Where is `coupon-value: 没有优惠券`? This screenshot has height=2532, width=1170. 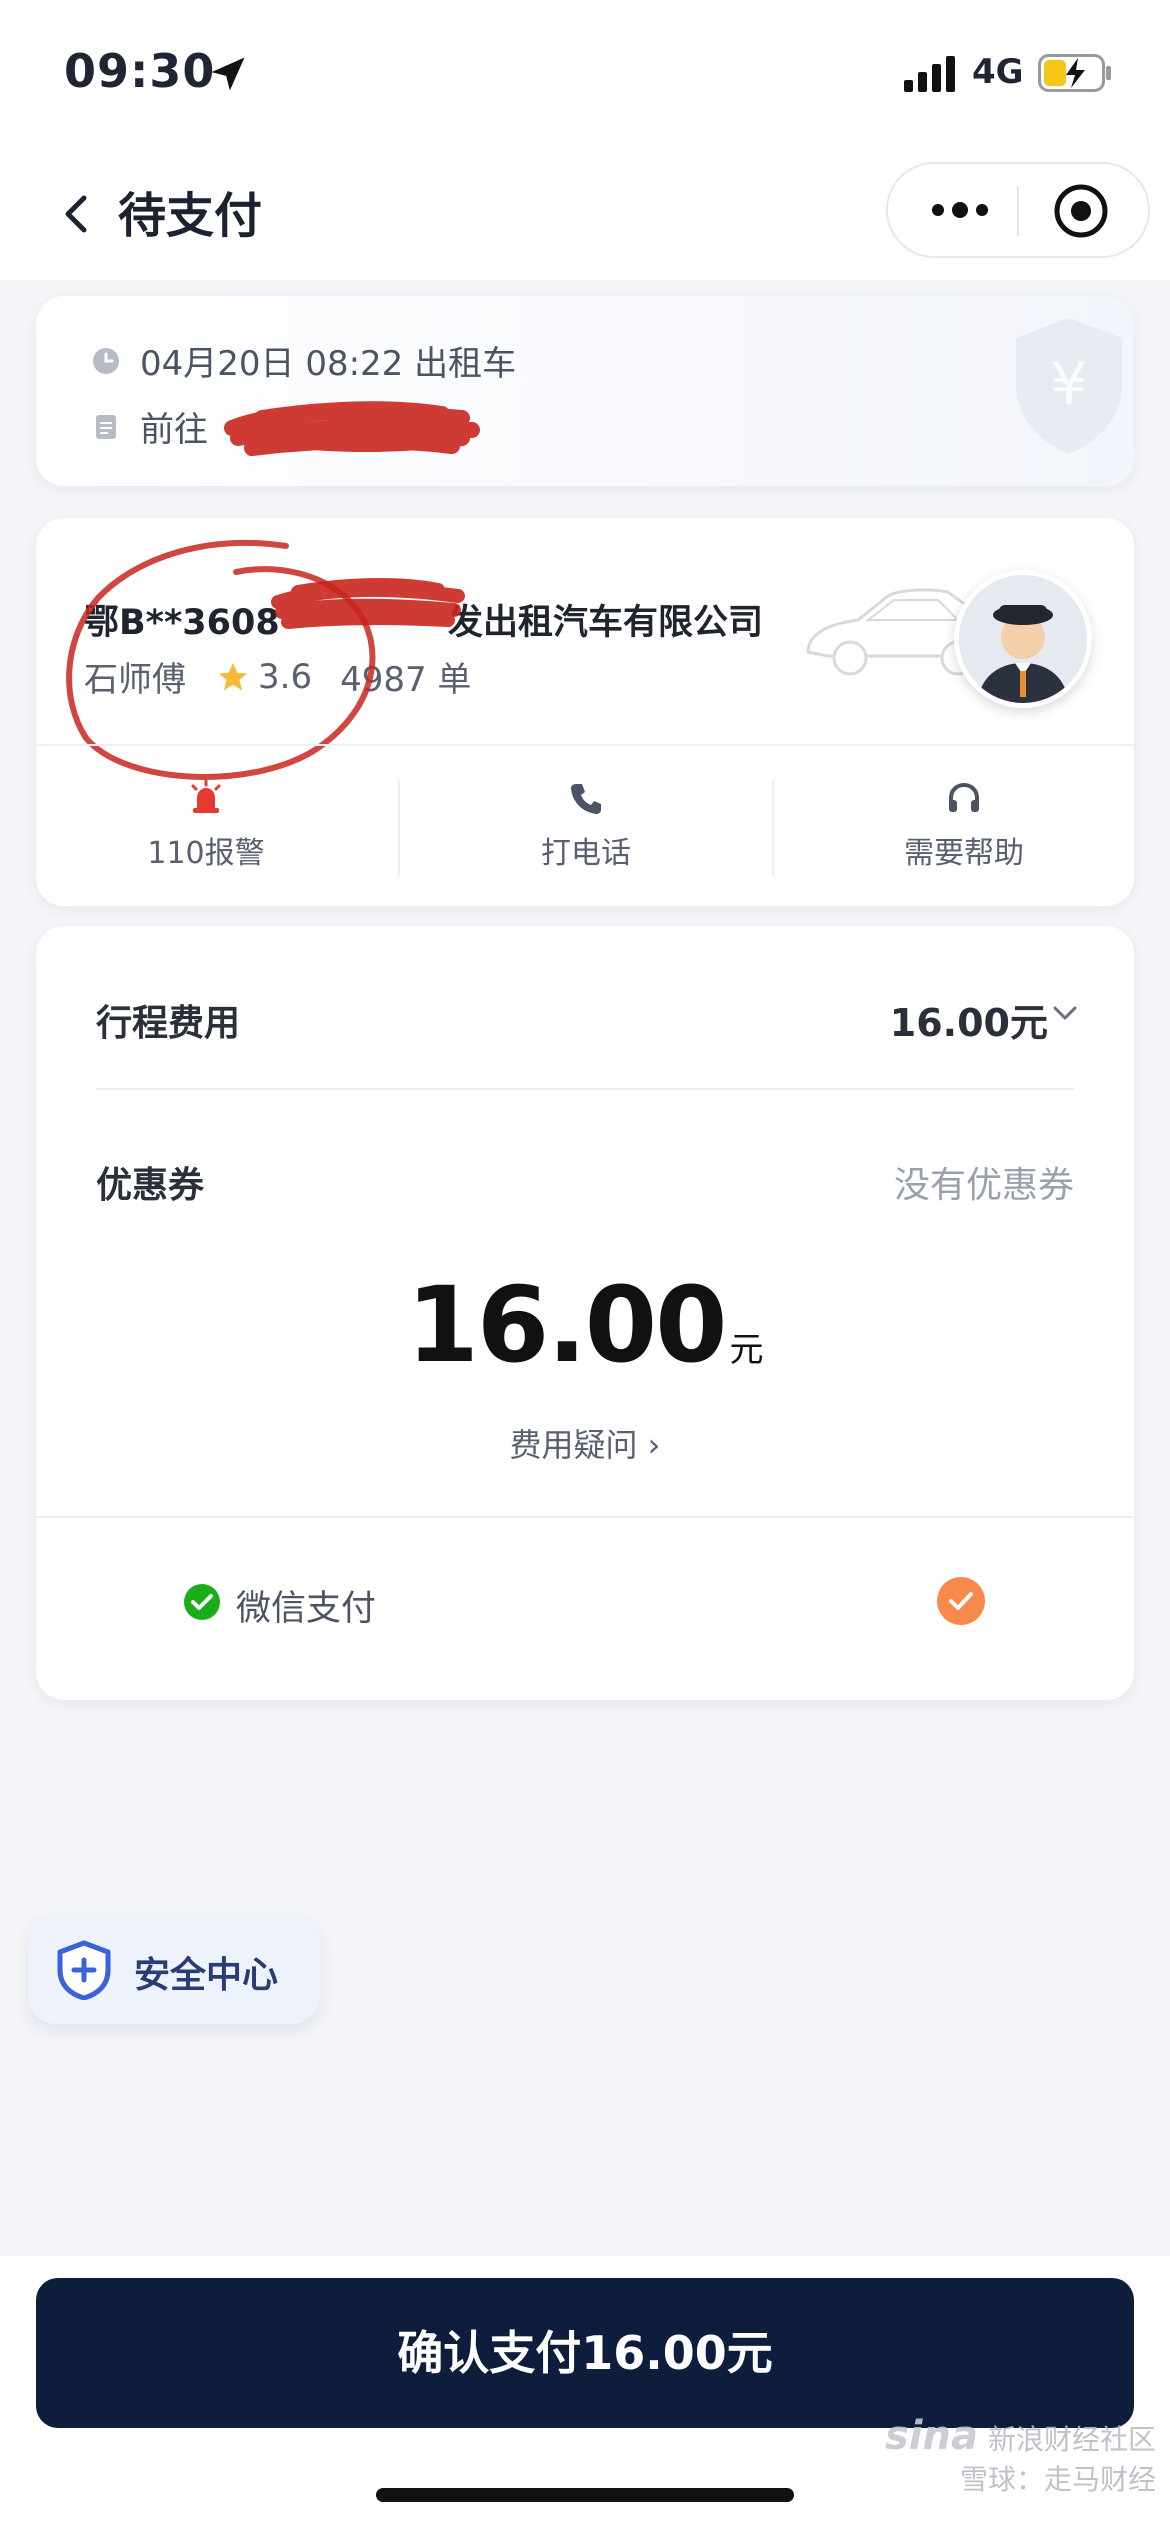
coupon-value: 没有优惠券 is located at coordinates (984, 1182).